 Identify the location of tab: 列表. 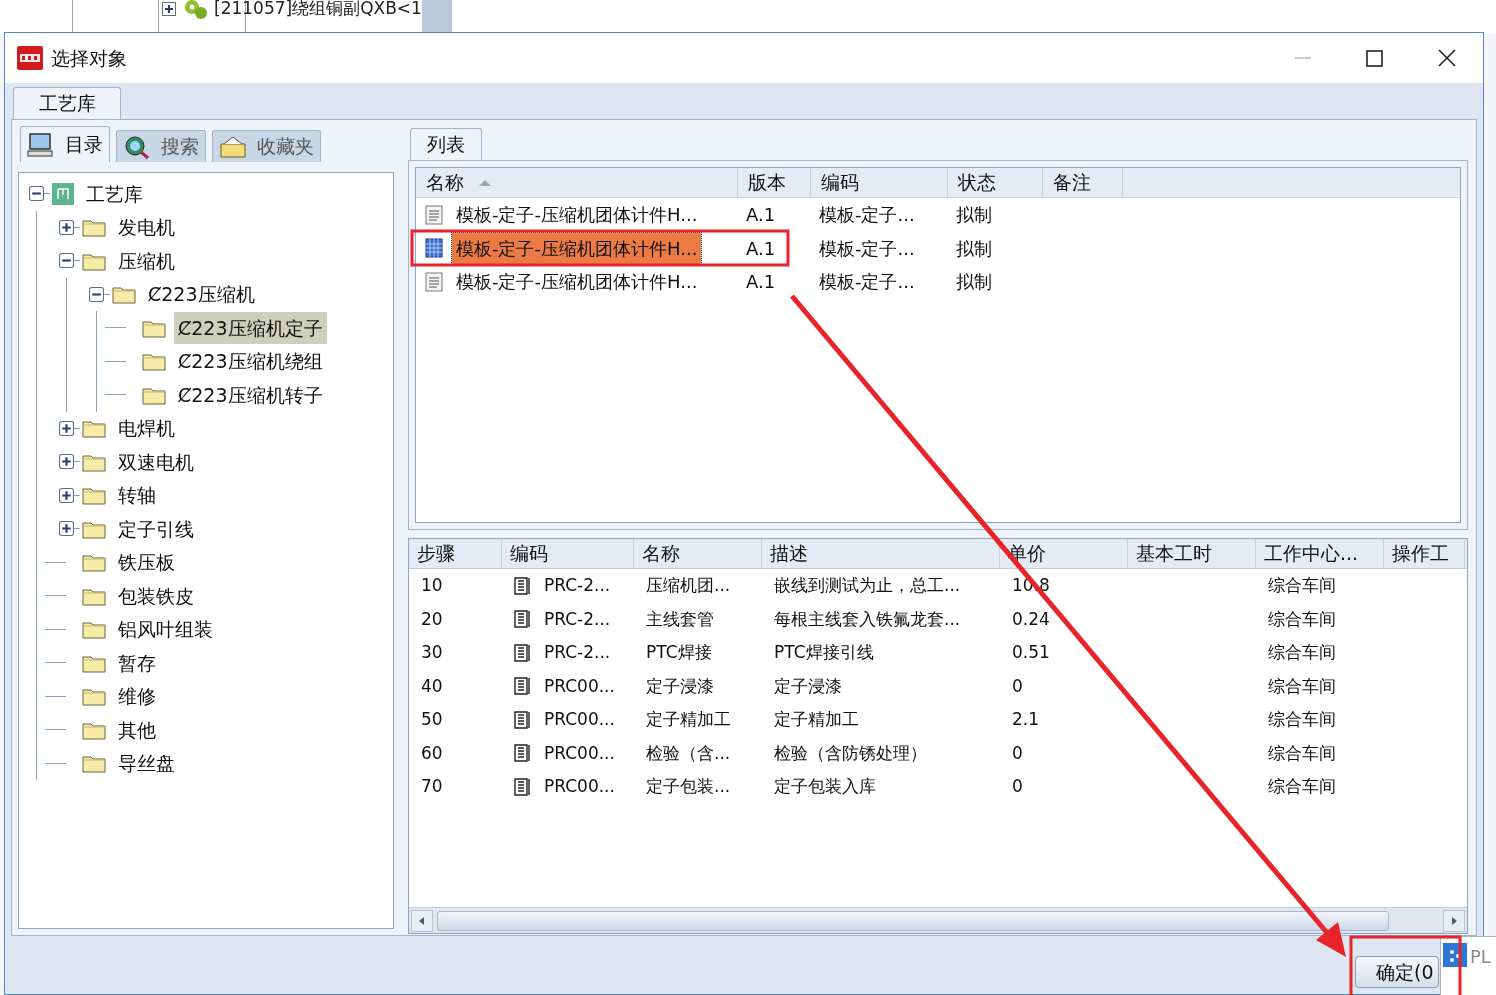
(446, 144).